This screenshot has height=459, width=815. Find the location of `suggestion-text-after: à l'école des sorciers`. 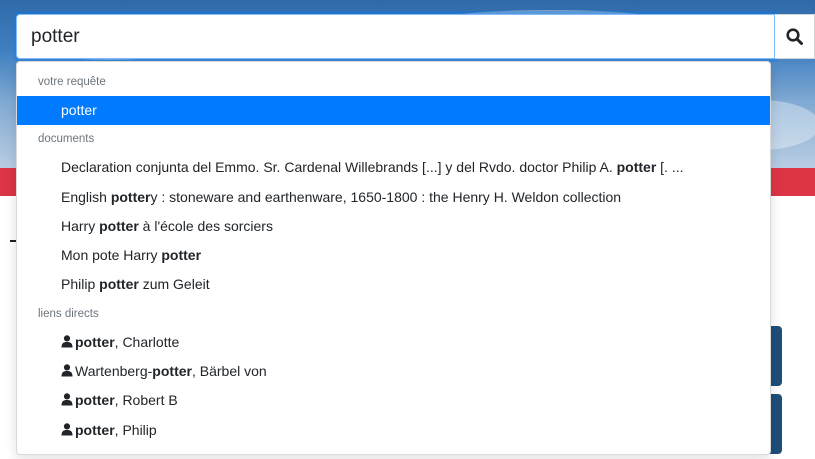

suggestion-text-after: à l'école des sorciers is located at coordinates (205, 225).